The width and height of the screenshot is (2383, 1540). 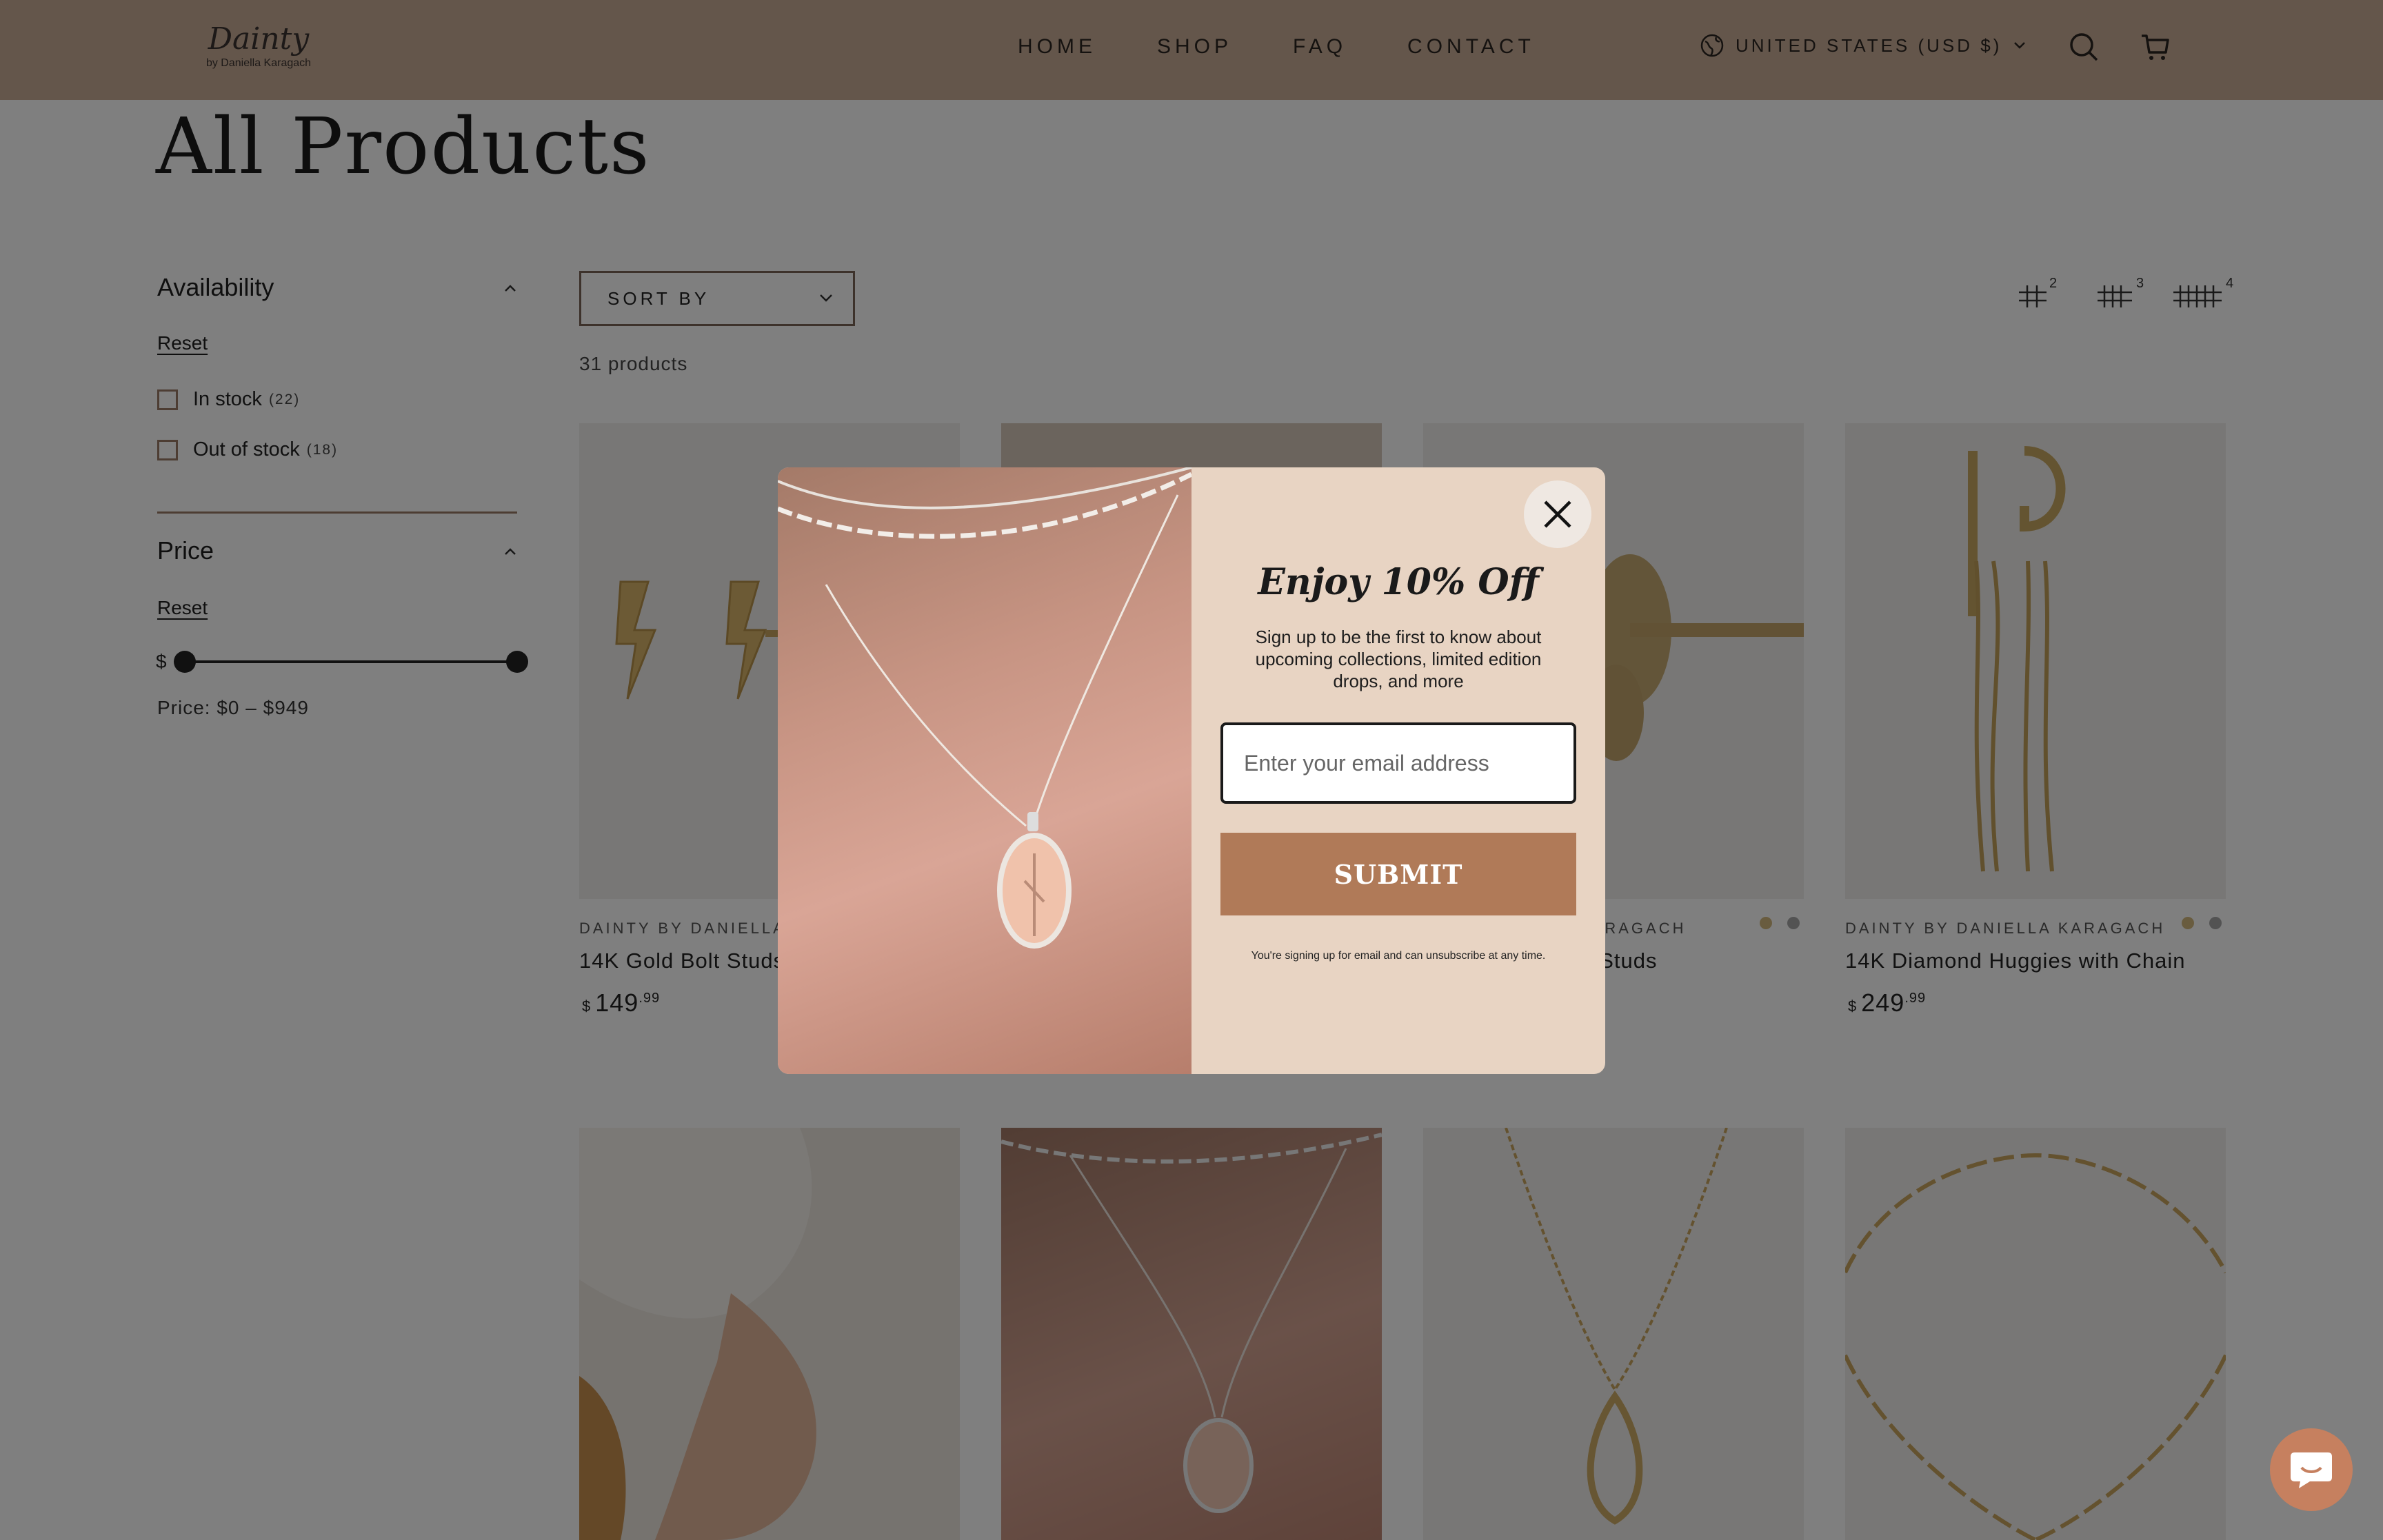 I want to click on submit-button: SUBMIT, so click(x=1398, y=874).